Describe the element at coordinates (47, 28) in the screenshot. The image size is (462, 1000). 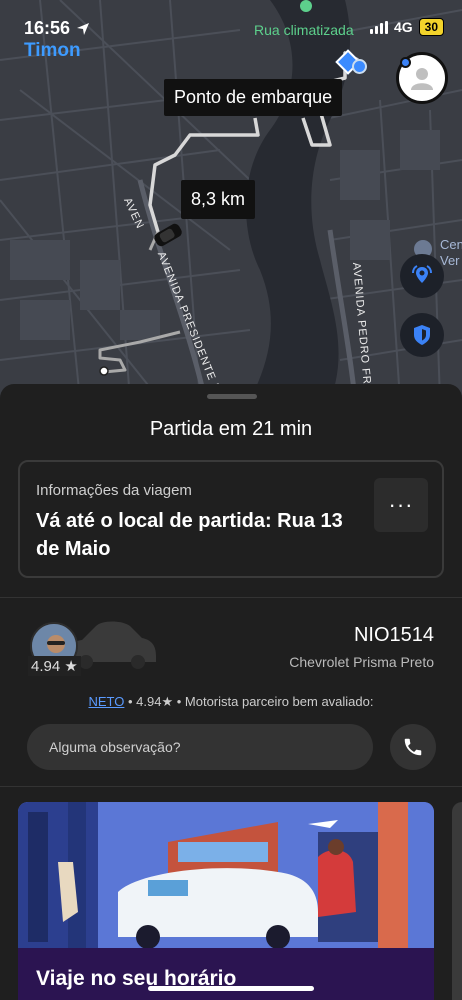
I see `clock-text: 16:56` at that location.